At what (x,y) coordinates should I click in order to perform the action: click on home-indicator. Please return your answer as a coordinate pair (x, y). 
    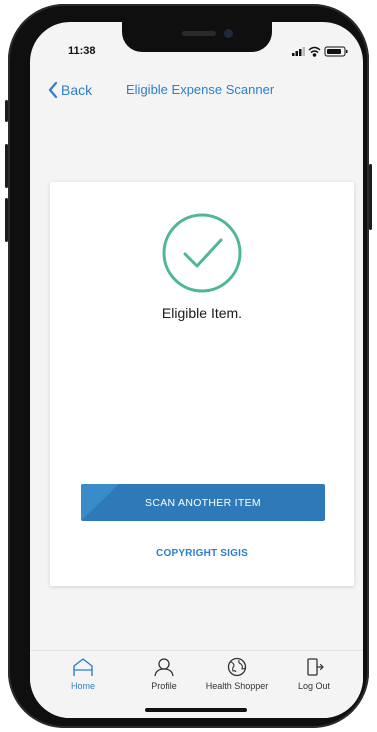
    Looking at the image, I should click on (196, 710).